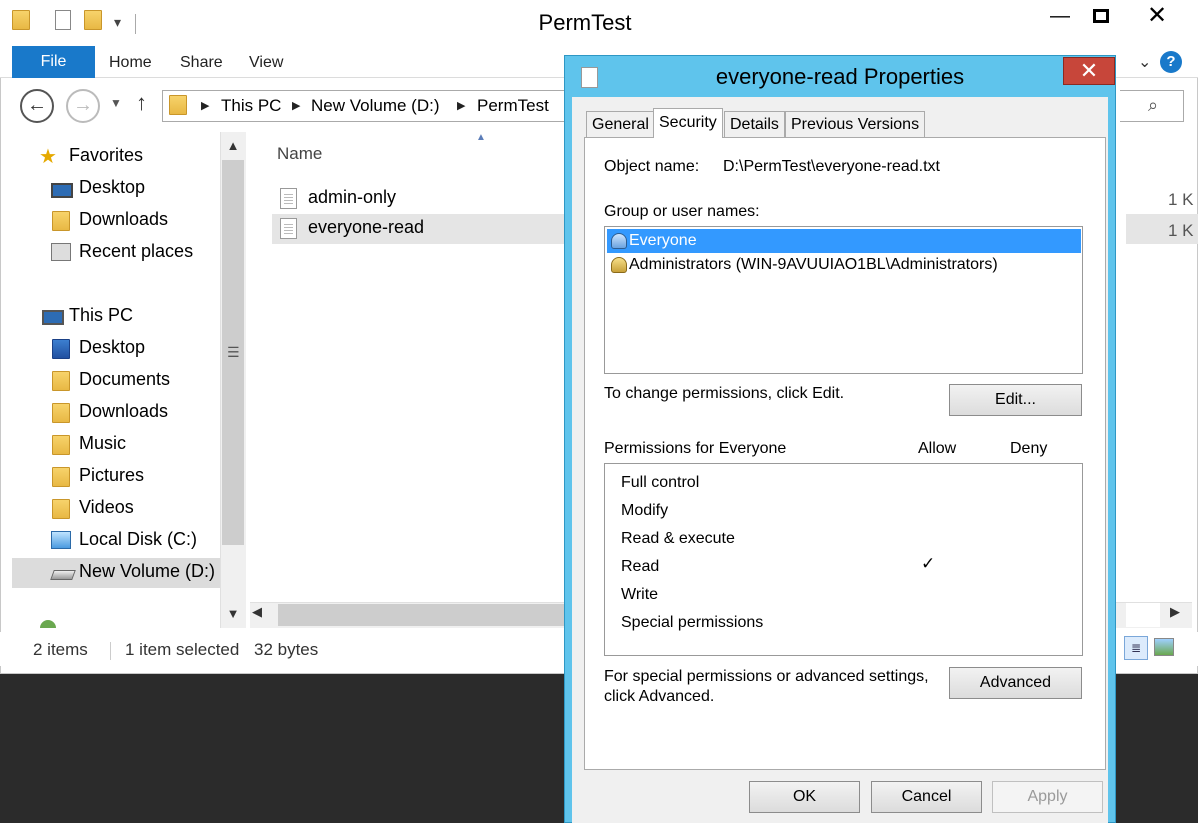  What do you see at coordinates (37, 106) in the screenshot?
I see `back-button: ←` at bounding box center [37, 106].